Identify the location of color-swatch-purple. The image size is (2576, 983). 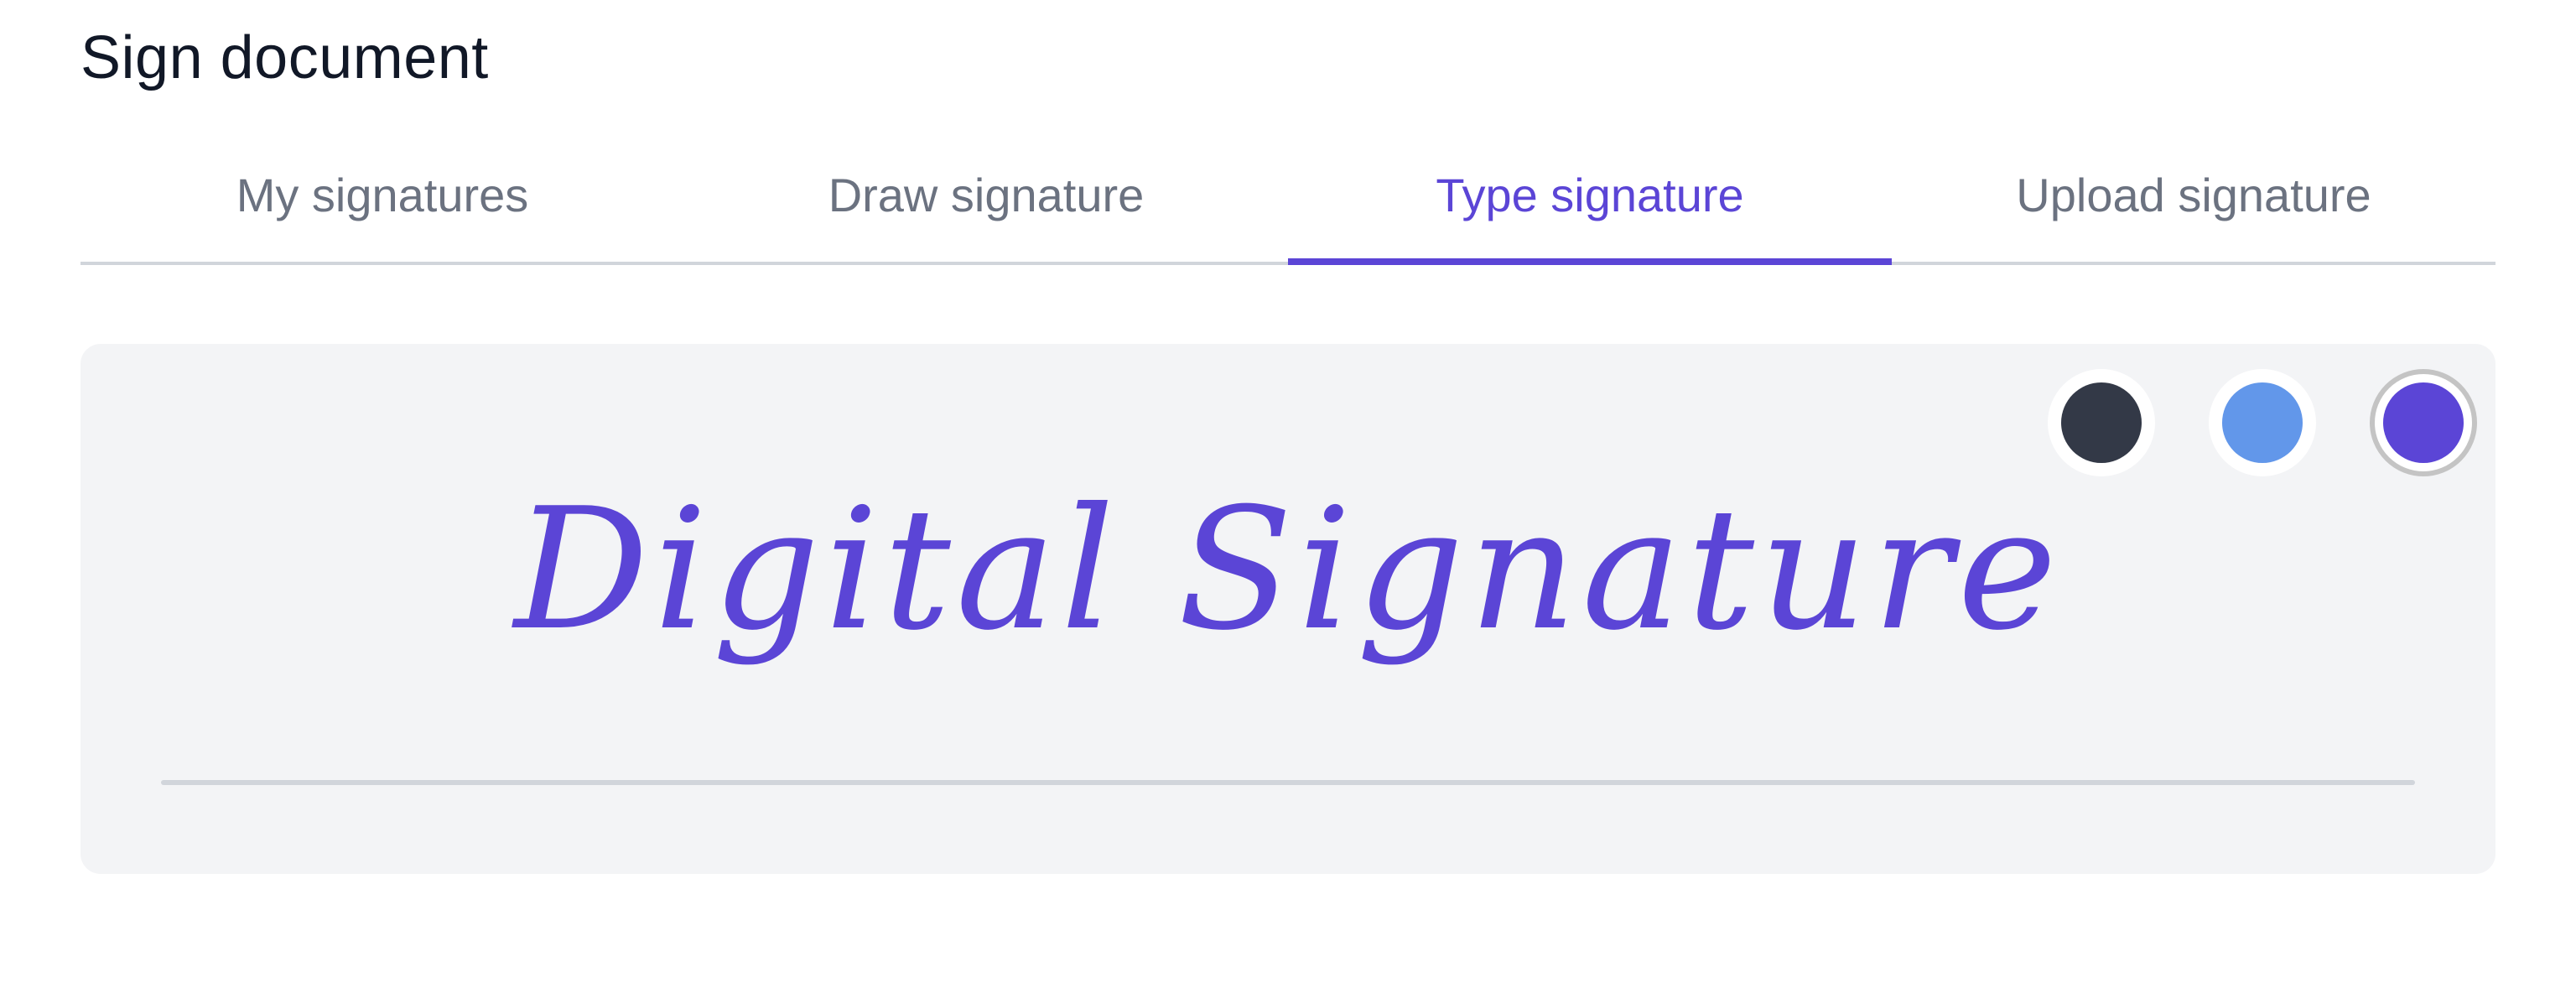
(2423, 422).